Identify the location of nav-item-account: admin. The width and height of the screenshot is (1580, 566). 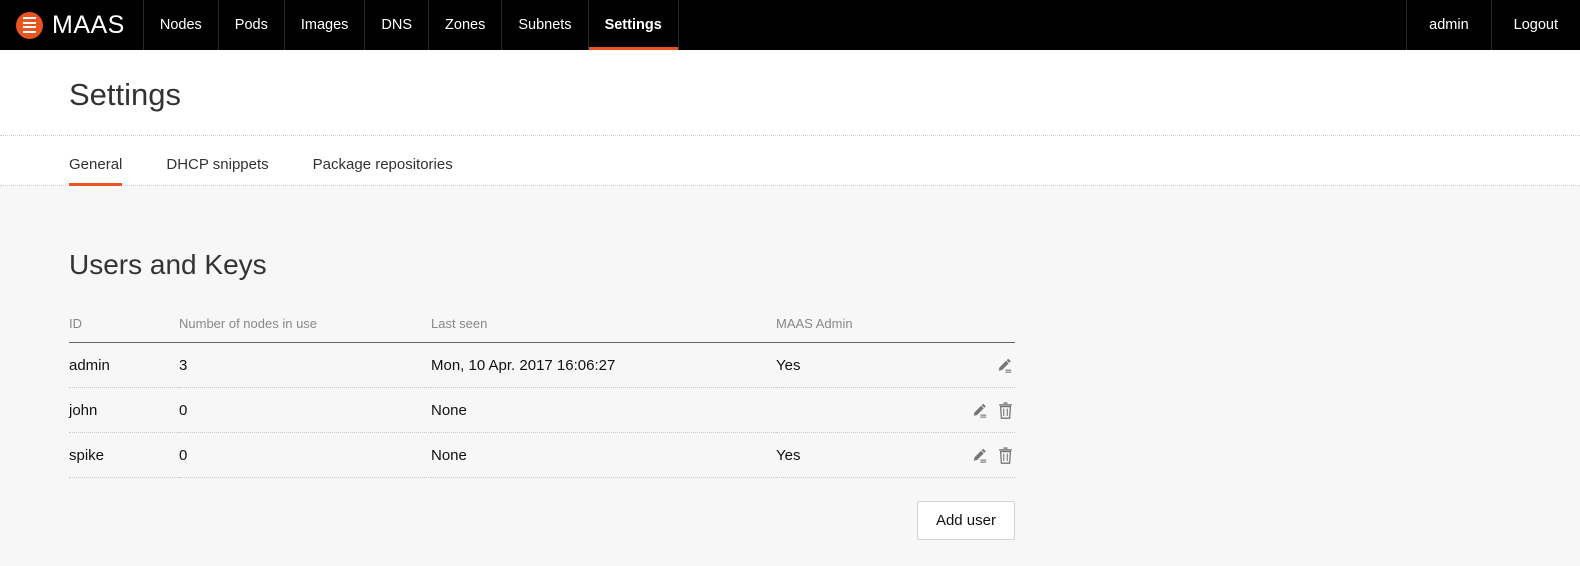
(1448, 25).